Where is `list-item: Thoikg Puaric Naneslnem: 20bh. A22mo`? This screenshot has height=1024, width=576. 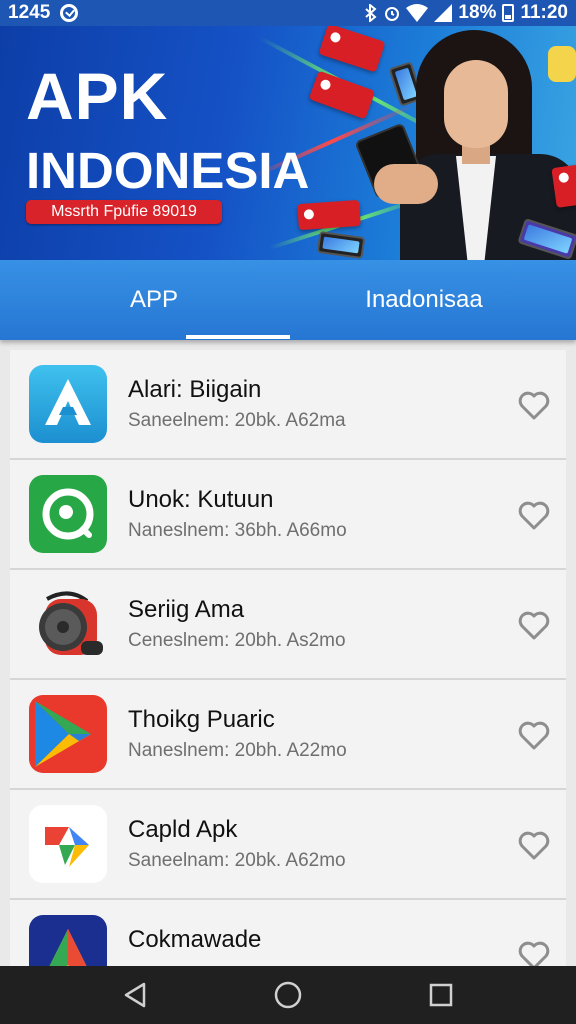
list-item: Thoikg Puaric Naneslnem: 20bh. A22mo is located at coordinates (288, 735).